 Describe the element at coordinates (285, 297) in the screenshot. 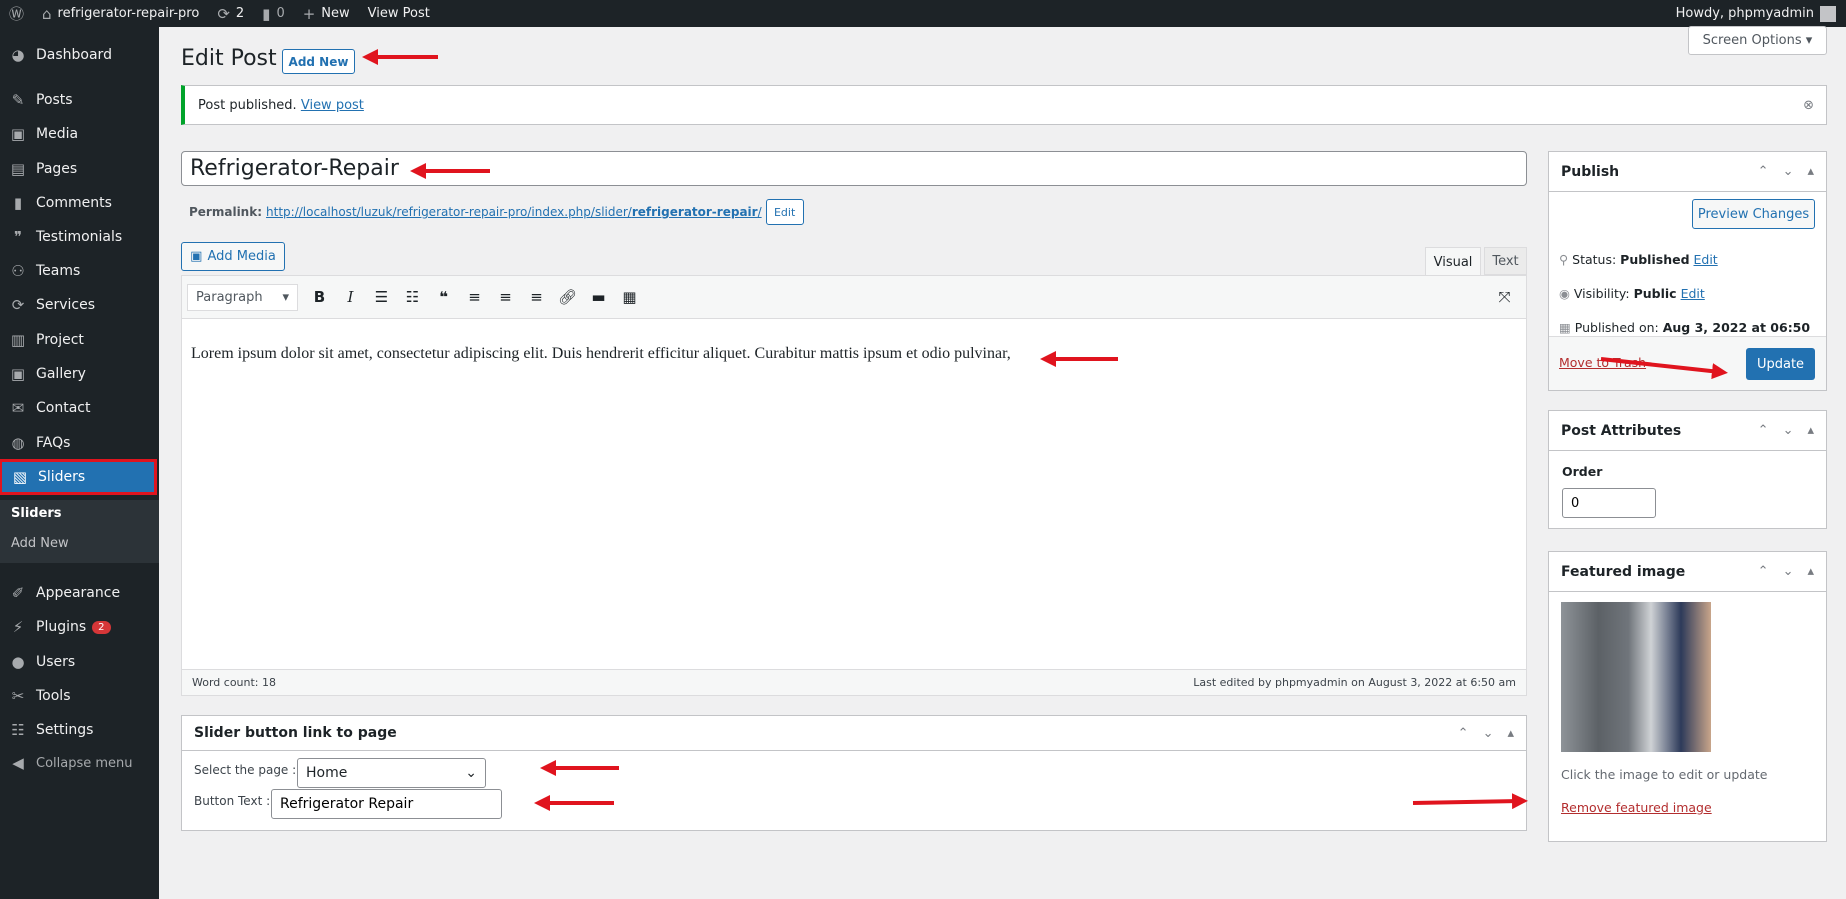

I see `caret-down-icon: ▾` at that location.